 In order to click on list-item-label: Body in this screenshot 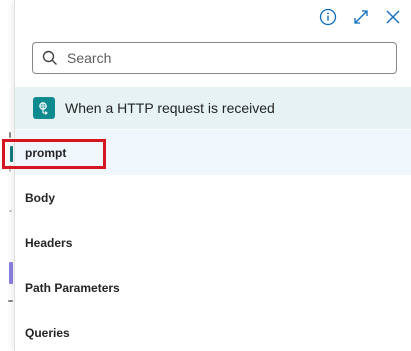, I will do `click(40, 197)`.